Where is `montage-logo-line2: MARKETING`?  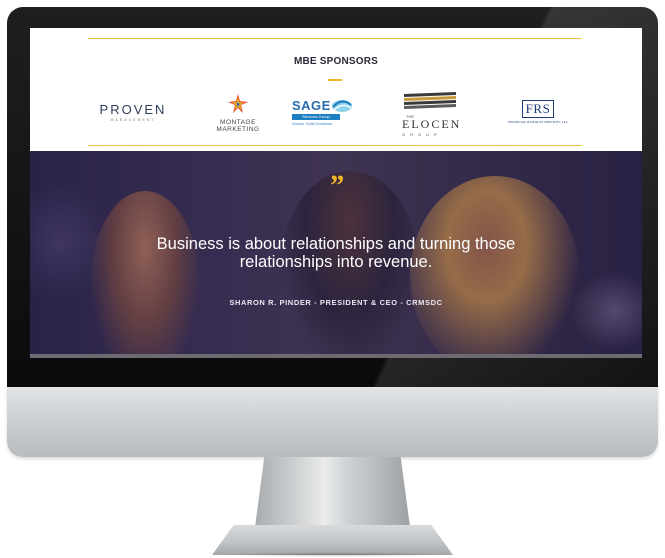 montage-logo-line2: MARKETING is located at coordinates (238, 129).